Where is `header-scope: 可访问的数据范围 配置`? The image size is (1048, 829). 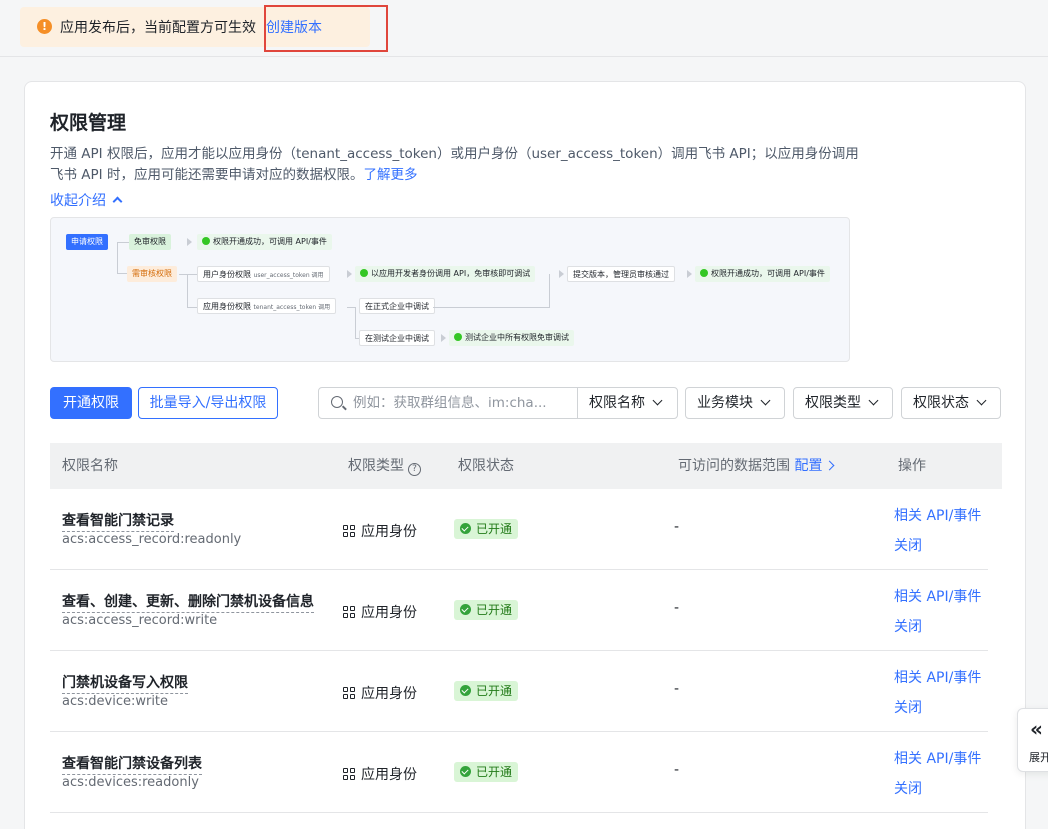 header-scope: 可访问的数据范围 配置 is located at coordinates (756, 466).